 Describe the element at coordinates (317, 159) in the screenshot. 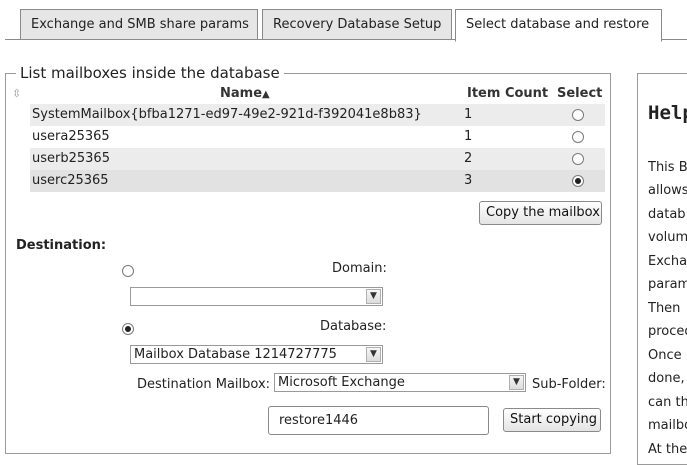

I see `table-row: userb25365 2` at that location.